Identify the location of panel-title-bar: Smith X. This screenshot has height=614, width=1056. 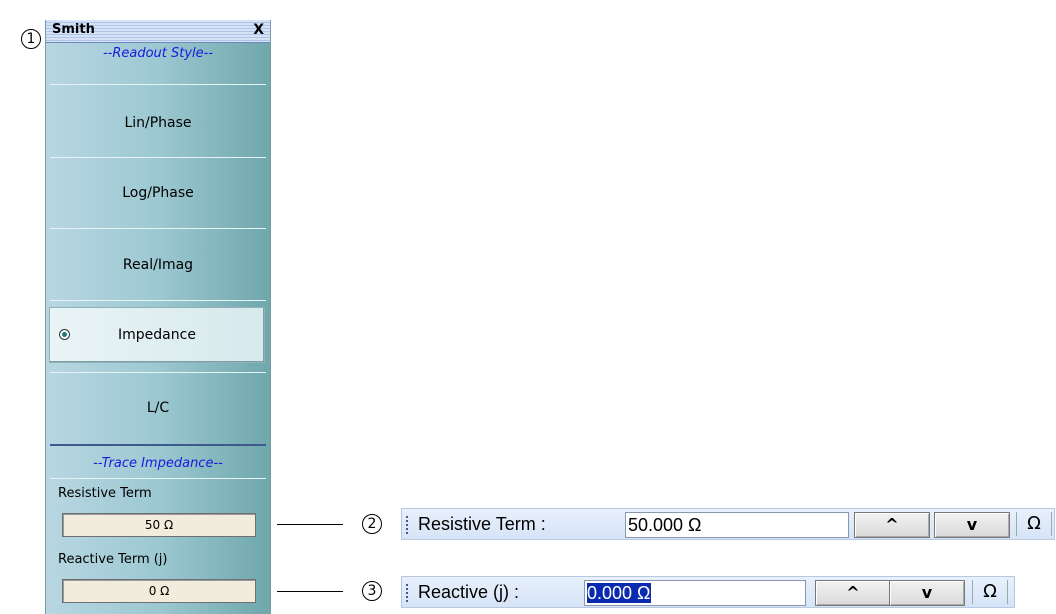
(158, 31).